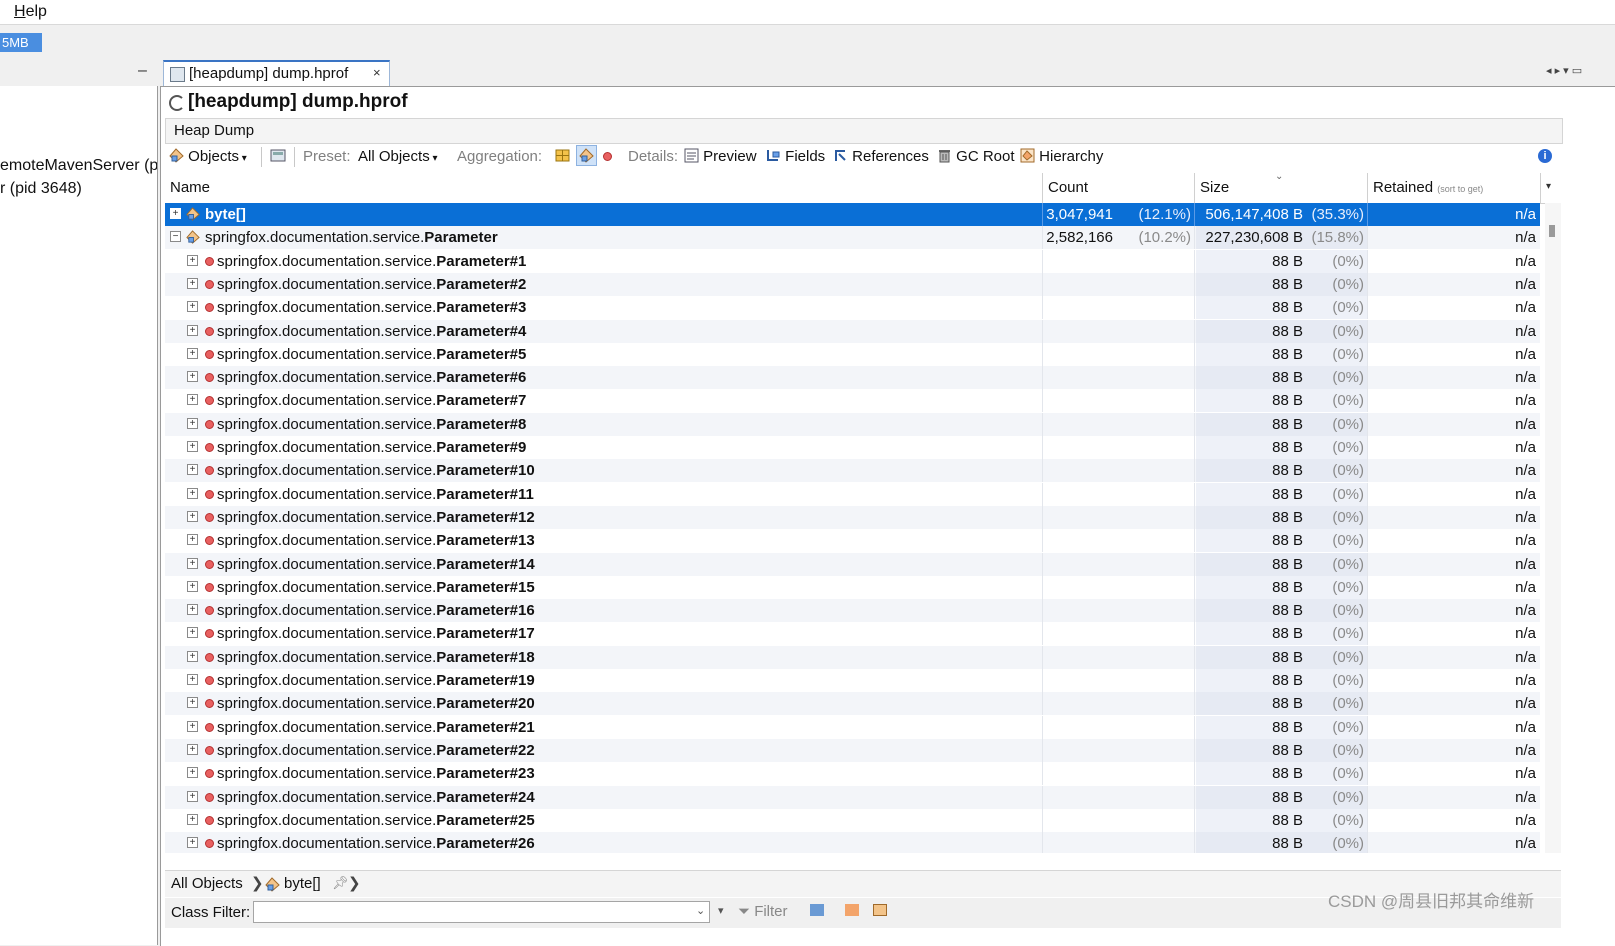  Describe the element at coordinates (278, 156) in the screenshot. I see `snapshot-button` at that location.